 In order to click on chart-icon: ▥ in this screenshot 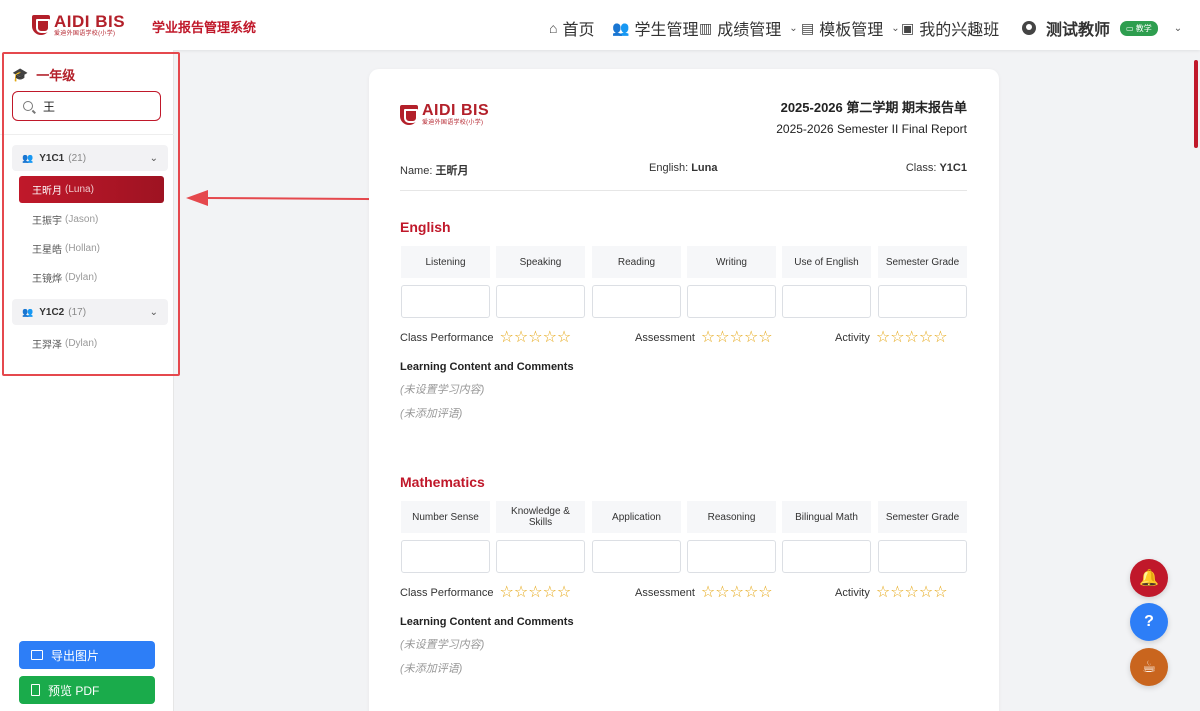, I will do `click(706, 27)`.